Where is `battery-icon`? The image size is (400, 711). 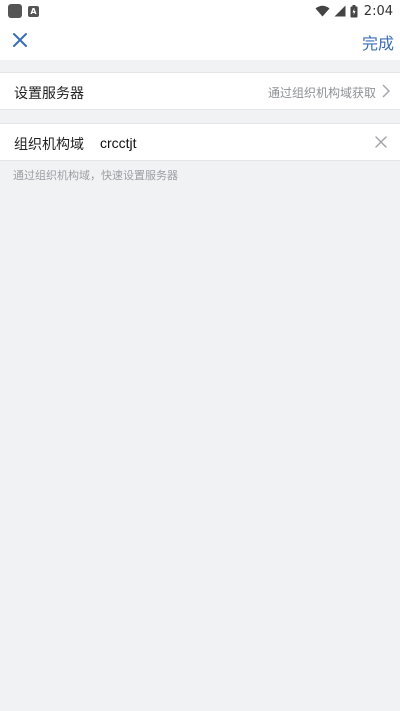
battery-icon is located at coordinates (354, 10).